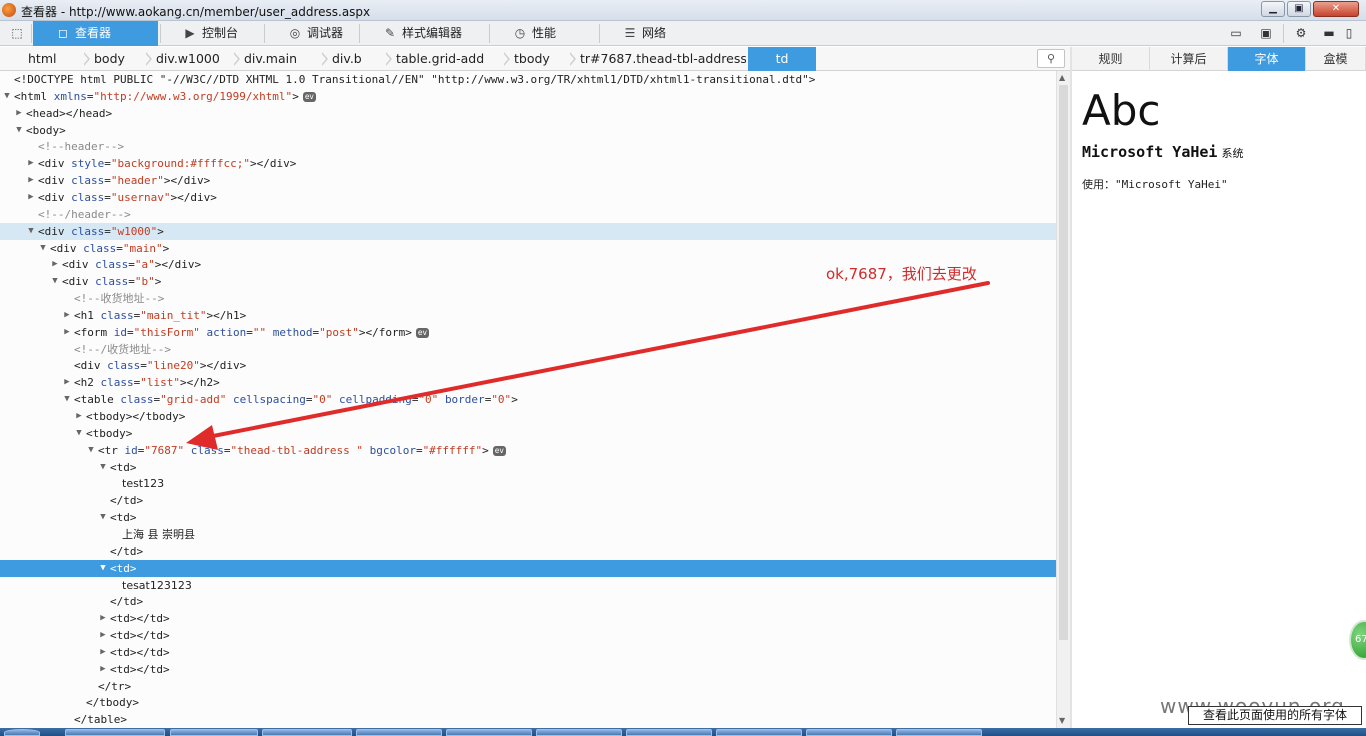 The height and width of the screenshot is (736, 1366). I want to click on tree-row: test123, so click(528, 483).